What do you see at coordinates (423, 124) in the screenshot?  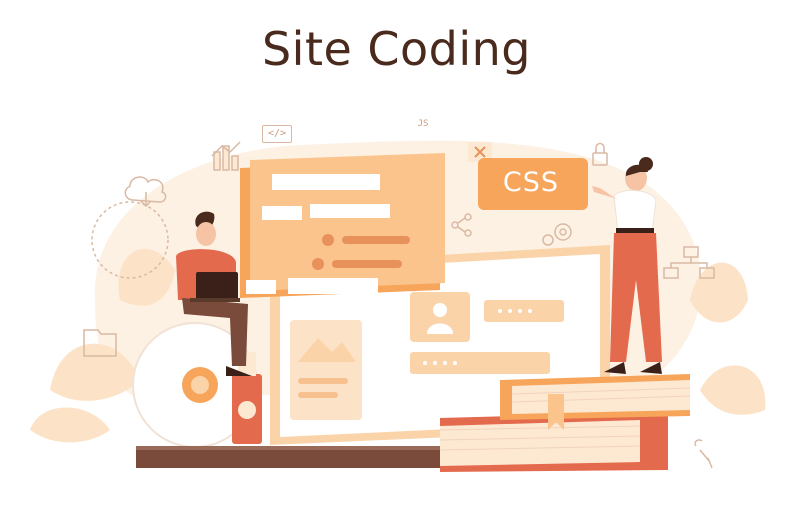 I see `js-file-icon: JS` at bounding box center [423, 124].